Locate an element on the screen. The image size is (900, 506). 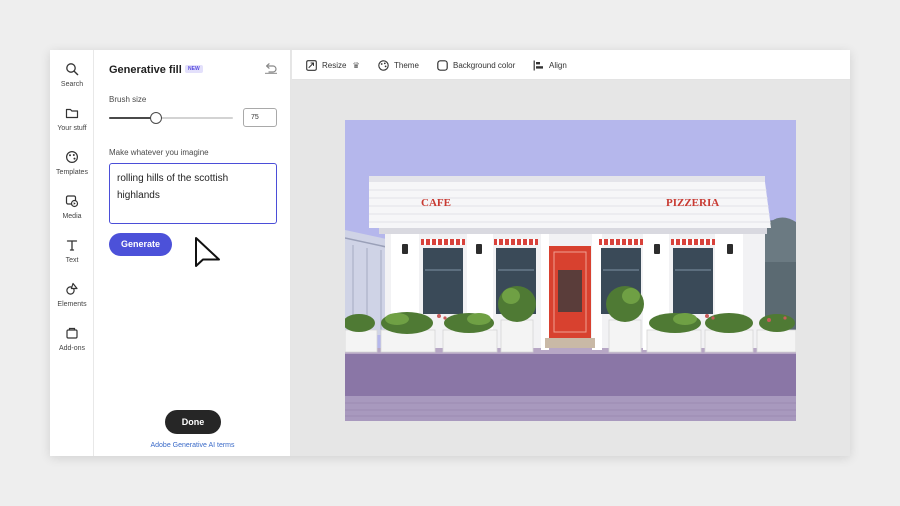
rail-item-addons: Add-ons is located at coordinates (72, 346).